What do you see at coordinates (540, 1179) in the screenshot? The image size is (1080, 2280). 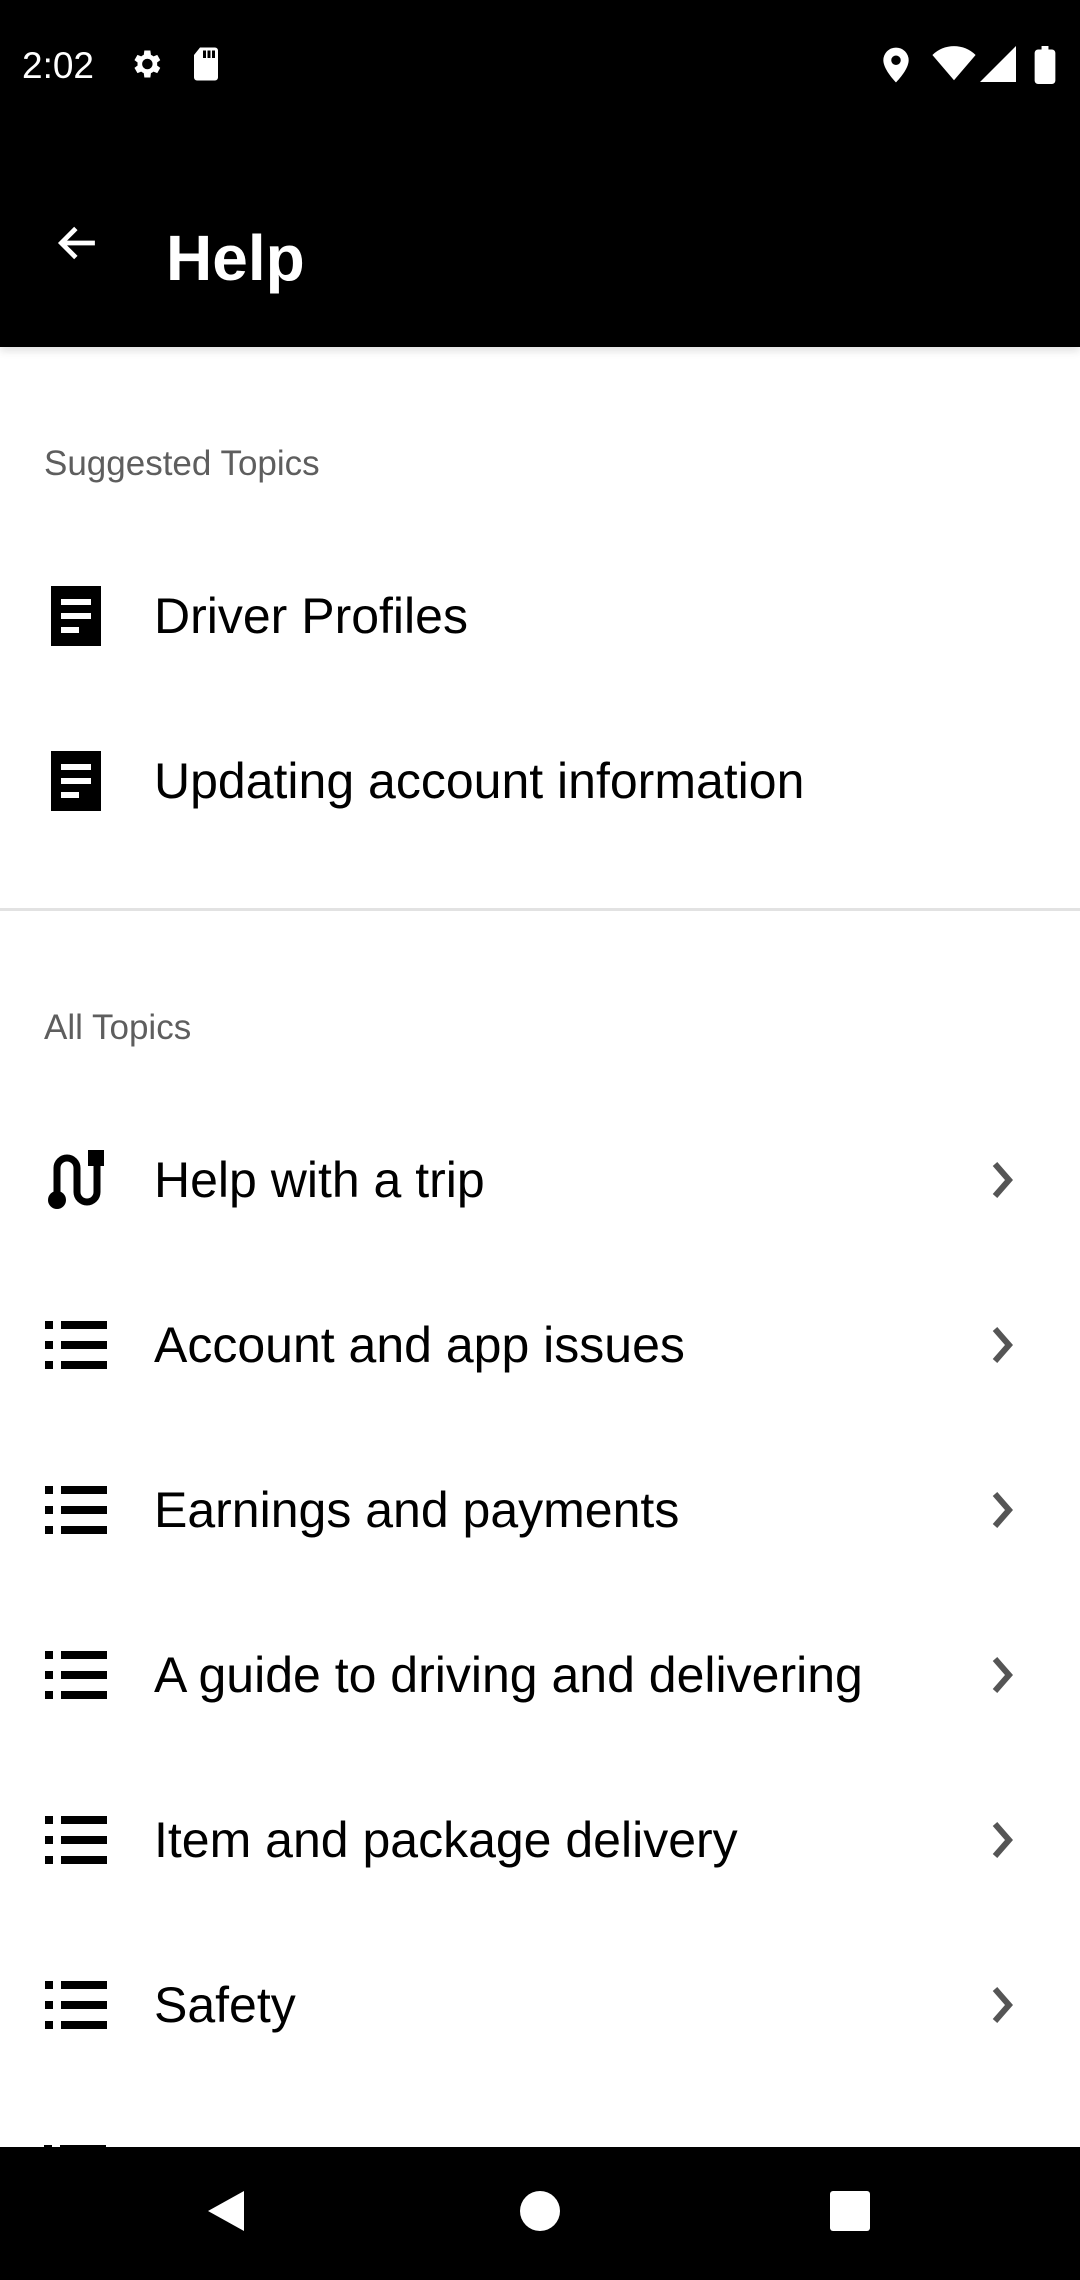 I see `topic-help-with-trip: Help with a trip` at bounding box center [540, 1179].